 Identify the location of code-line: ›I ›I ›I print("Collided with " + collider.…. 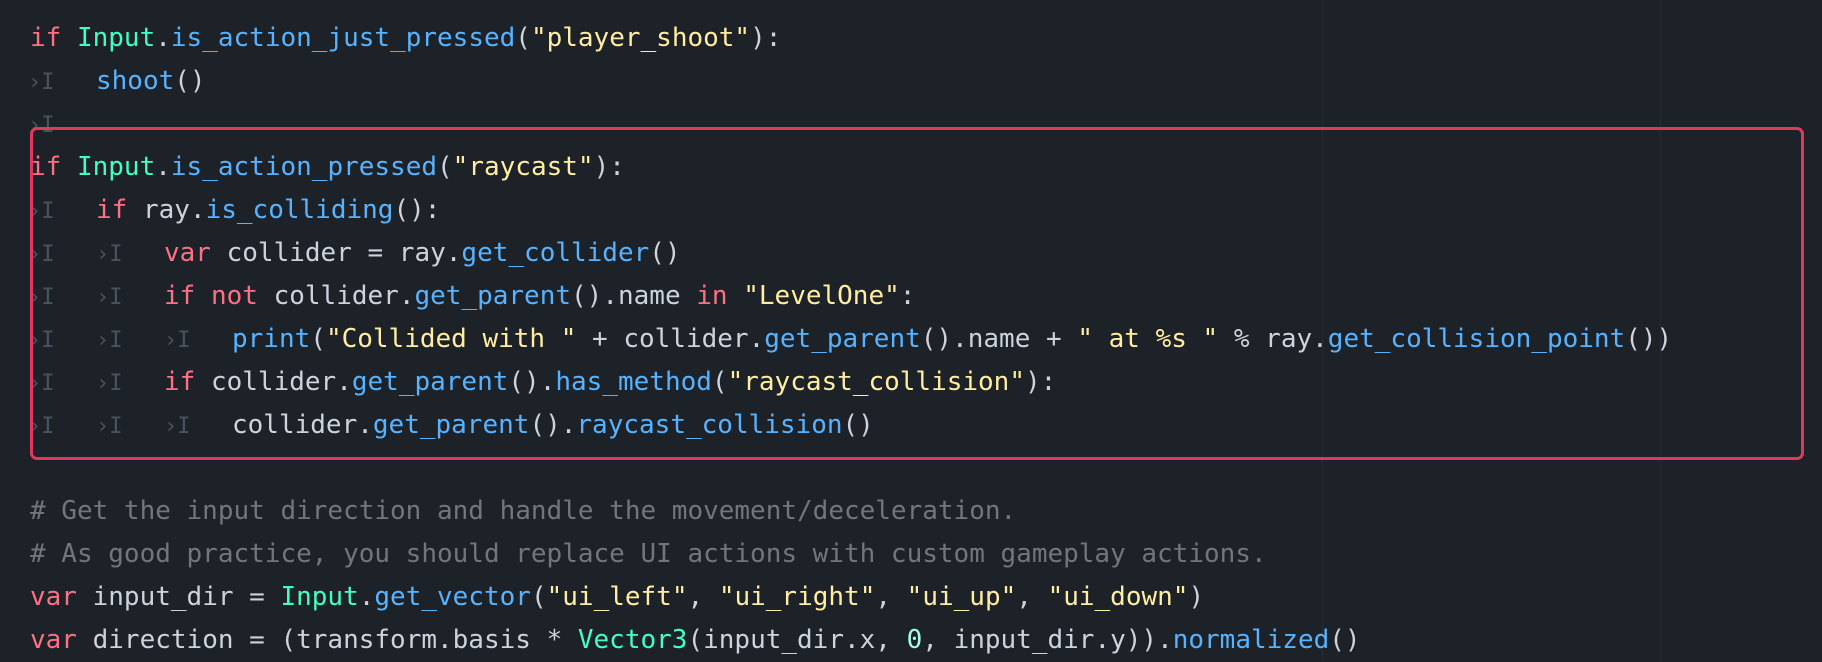
(850, 339).